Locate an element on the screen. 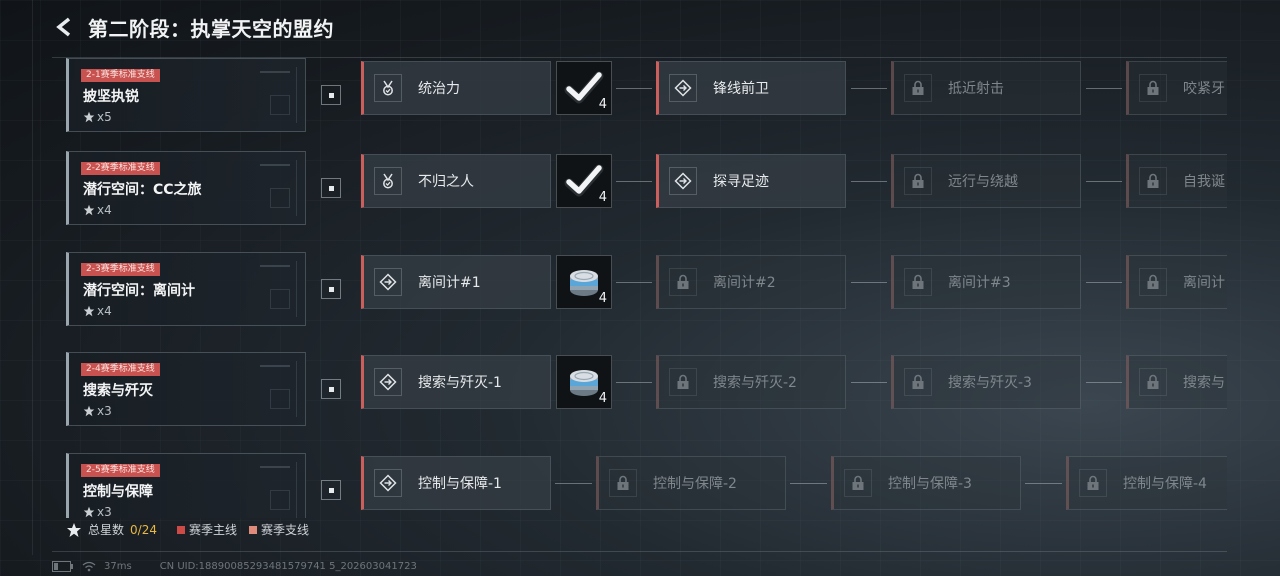  node-label: 搜索与歼灭-1 is located at coordinates (460, 383).